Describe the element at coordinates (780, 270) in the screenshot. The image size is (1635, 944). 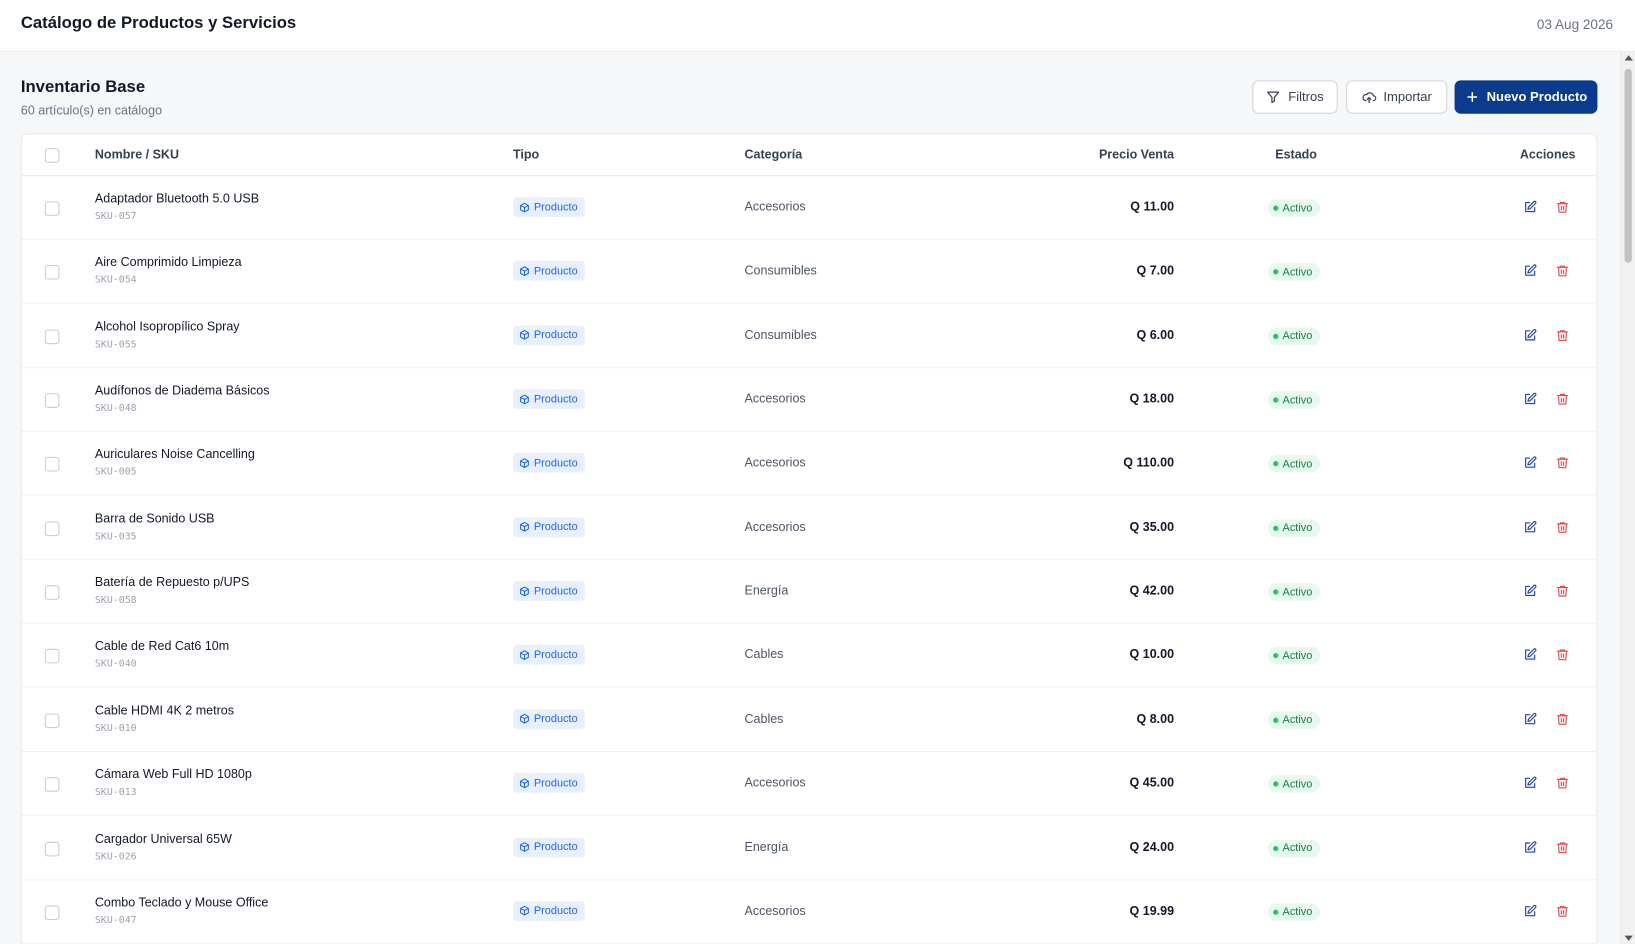
I see `product-category: Consumibles` at that location.